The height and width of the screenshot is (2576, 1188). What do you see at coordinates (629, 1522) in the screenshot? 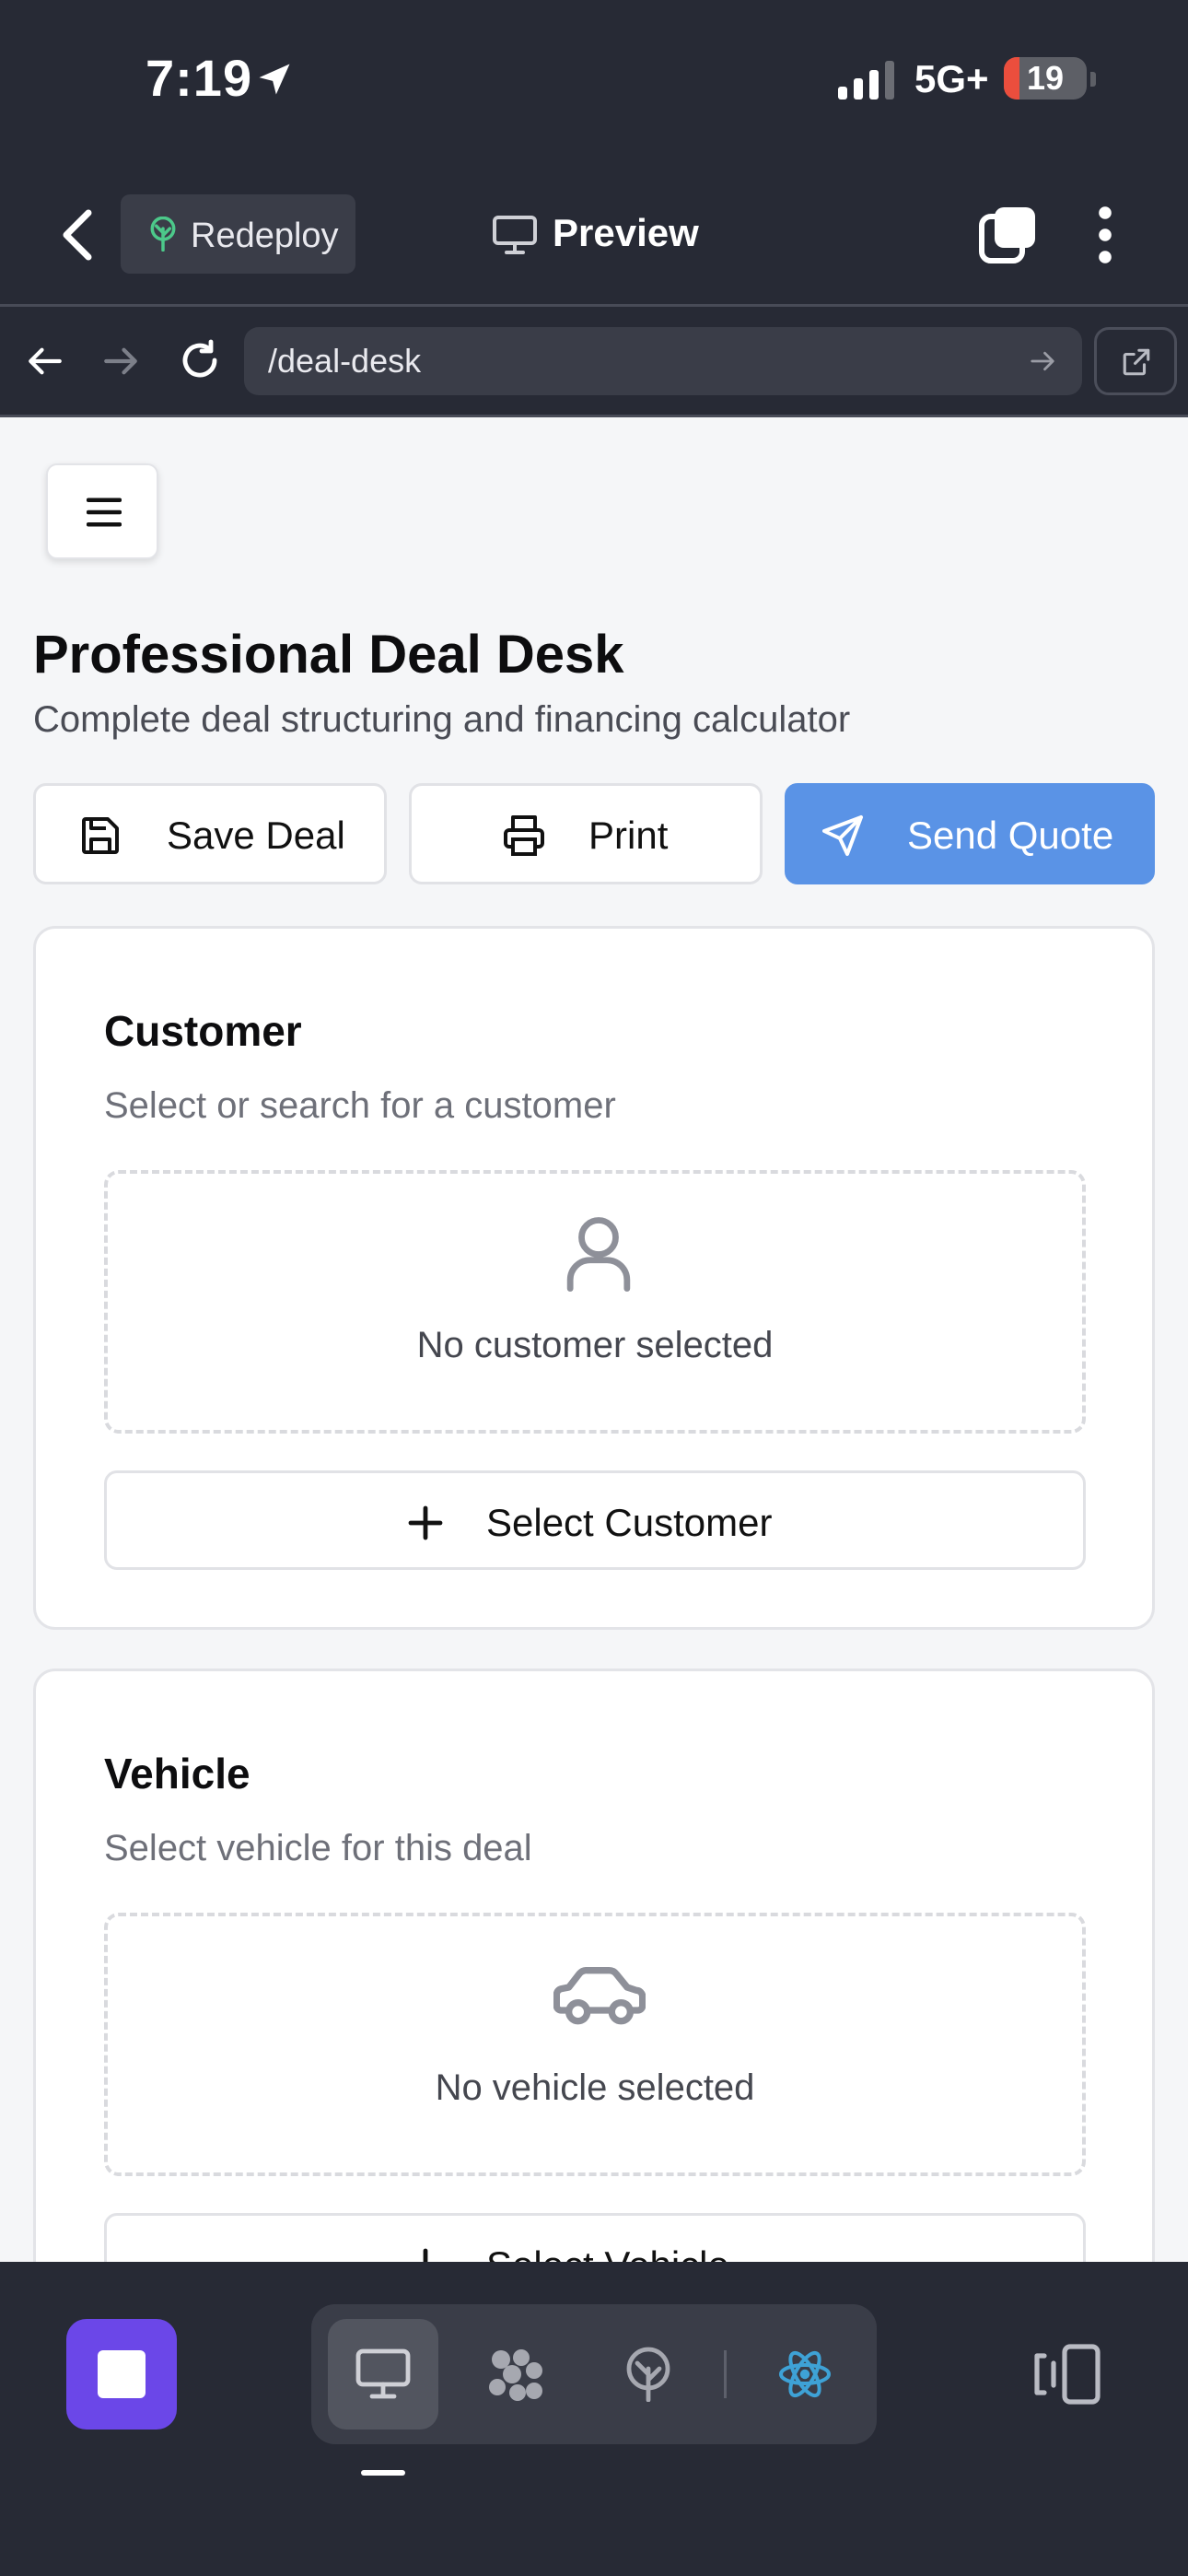
I see `select-customer-label: Select Customer` at bounding box center [629, 1522].